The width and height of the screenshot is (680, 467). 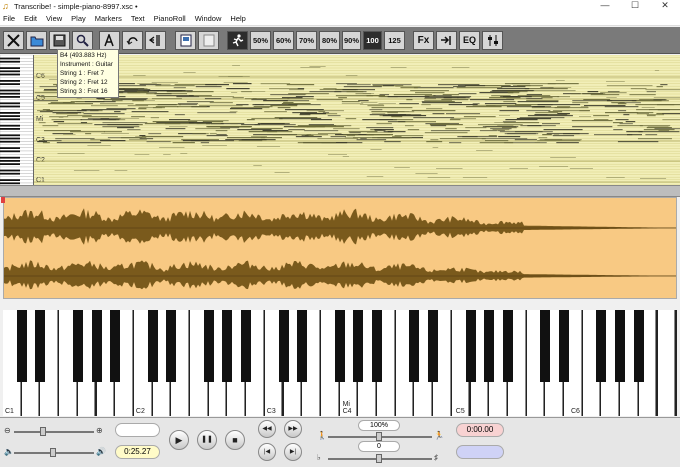 What do you see at coordinates (306, 40) in the screenshot?
I see `speed-70-button: 70%` at bounding box center [306, 40].